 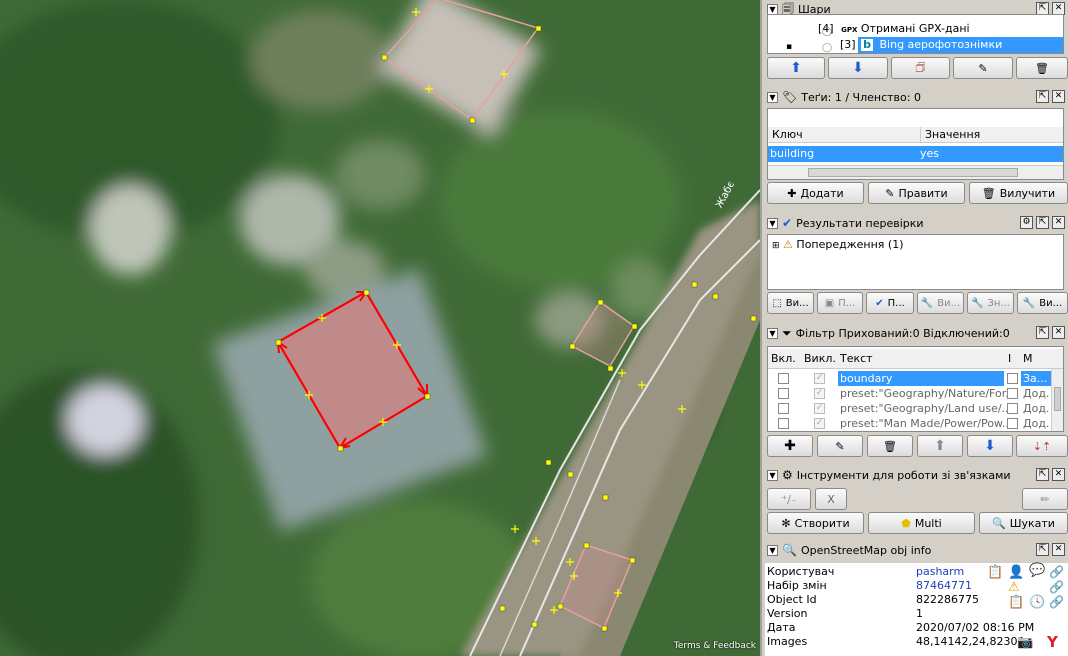 What do you see at coordinates (916, 193) in the screenshot?
I see `edit-tag-button: ✎ Правити` at bounding box center [916, 193].